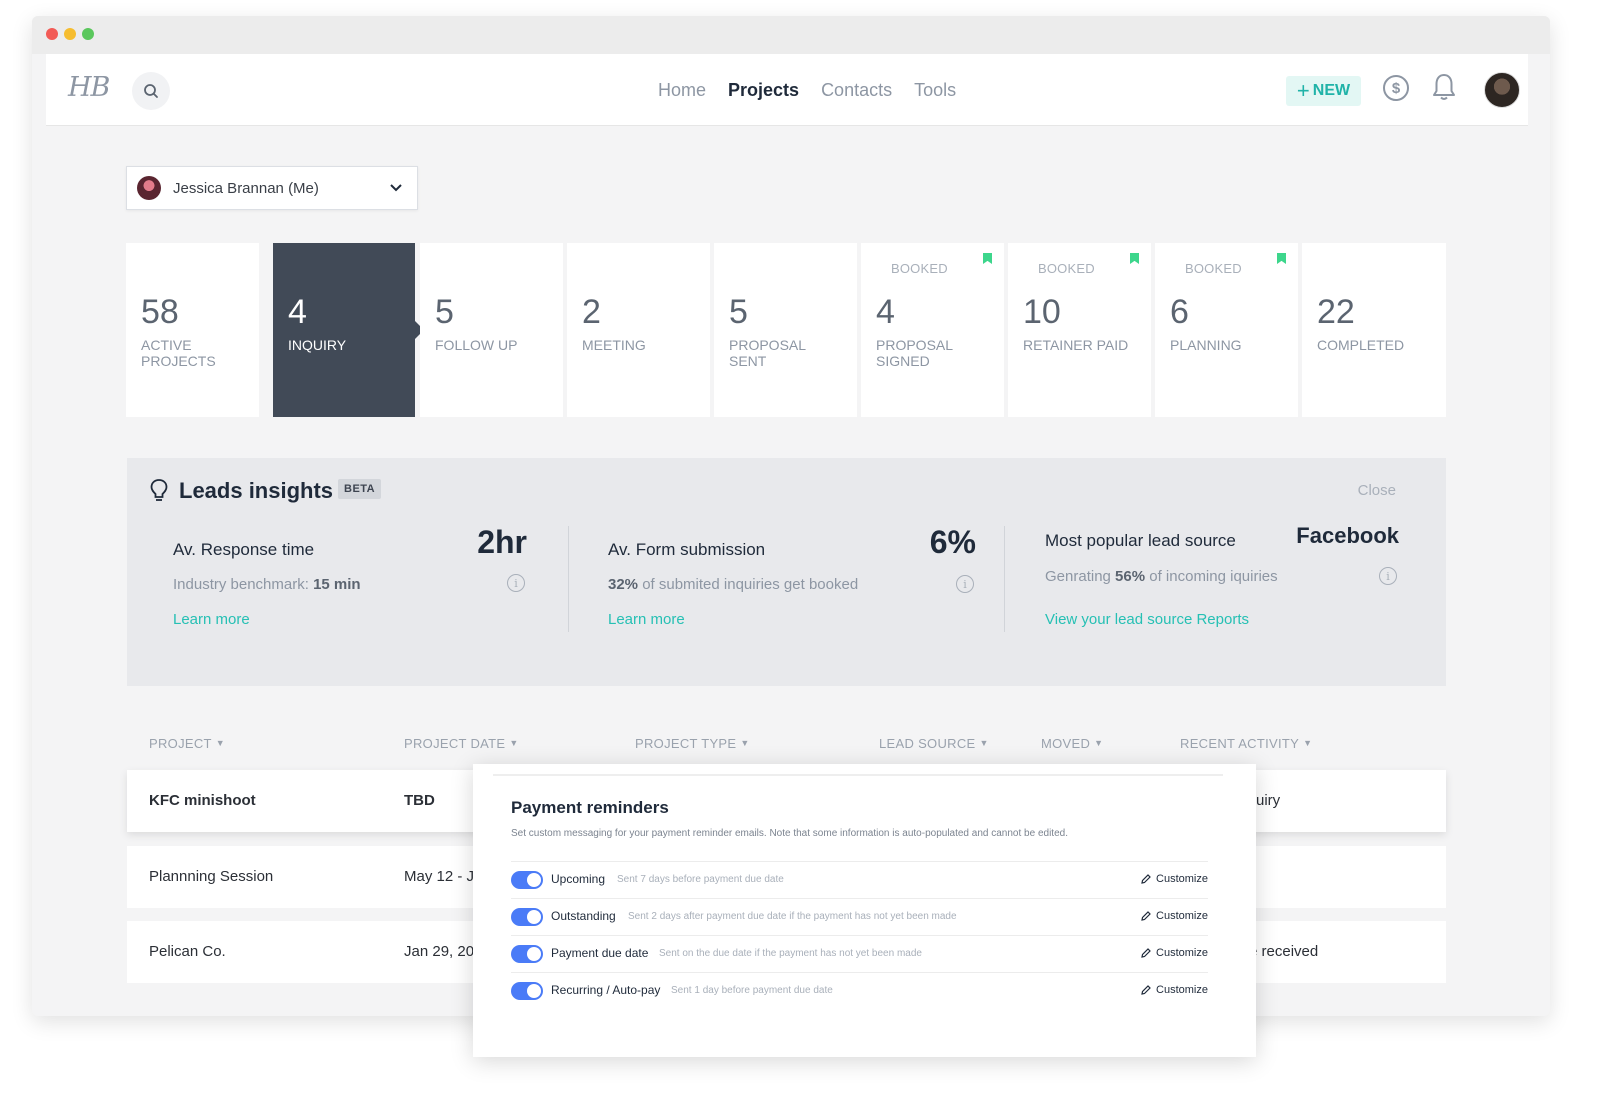 The height and width of the screenshot is (1100, 1600). Describe the element at coordinates (700, 879) in the screenshot. I see `reminder-description: Sent 7 days before payment due date` at that location.